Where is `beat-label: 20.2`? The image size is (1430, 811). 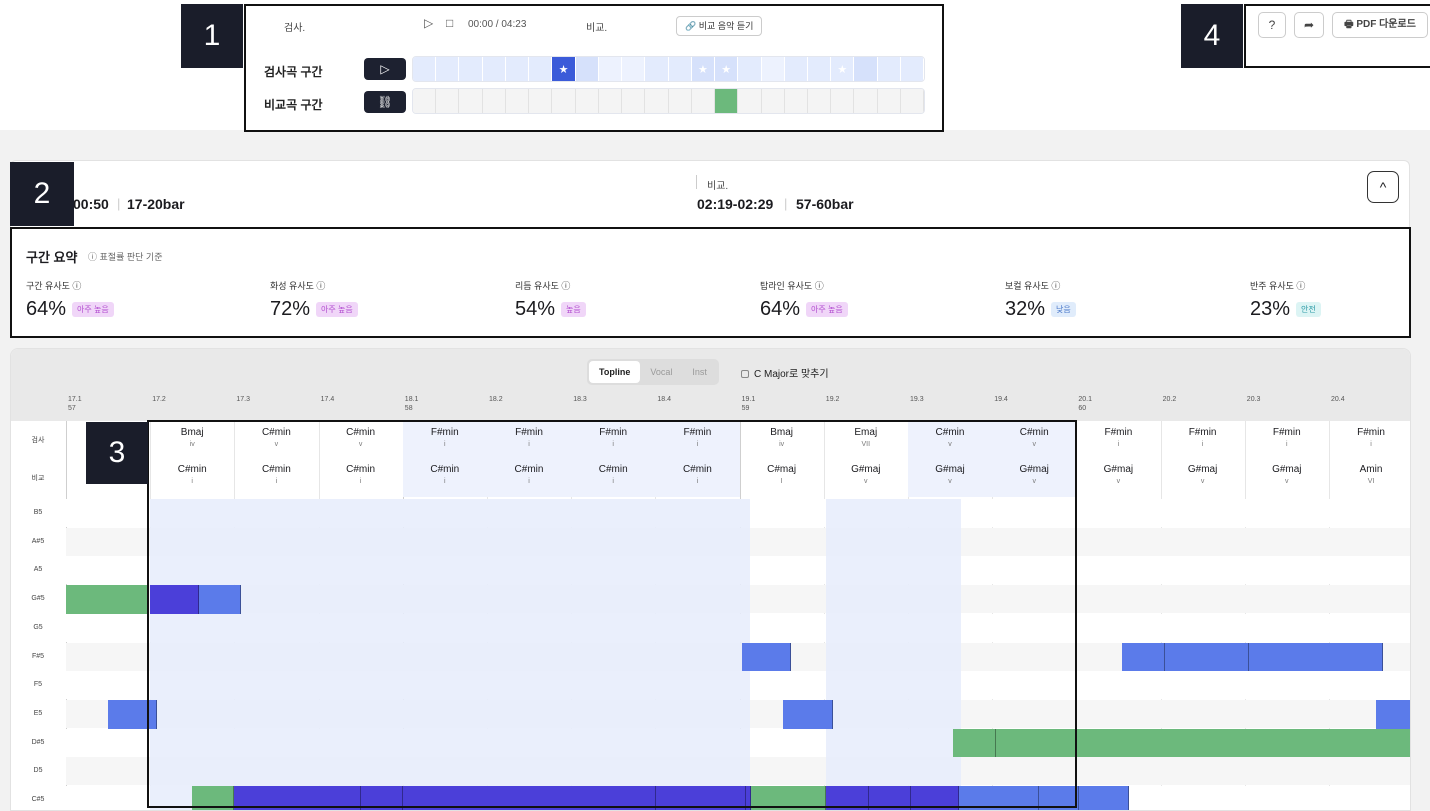
beat-label: 20.2 is located at coordinates (1170, 399).